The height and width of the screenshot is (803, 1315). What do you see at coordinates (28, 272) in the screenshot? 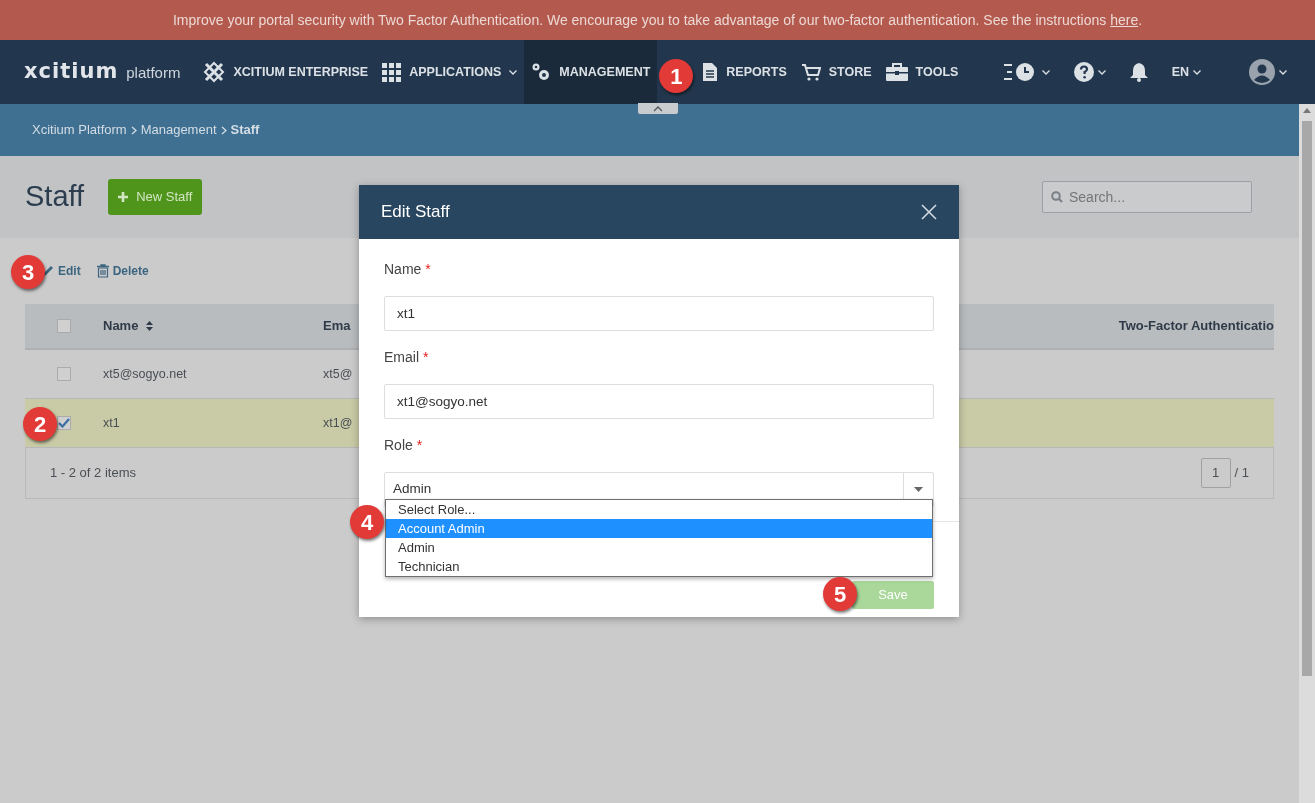
I see `step-marker: 3` at bounding box center [28, 272].